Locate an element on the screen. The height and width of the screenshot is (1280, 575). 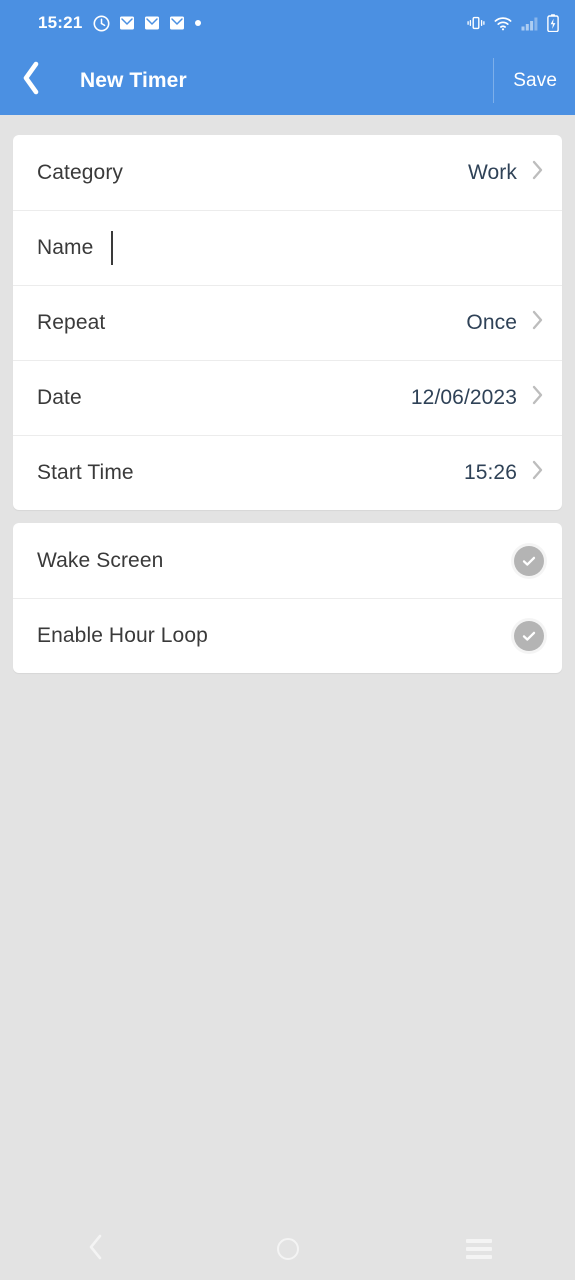
stopwatch-icon is located at coordinates (101, 23).